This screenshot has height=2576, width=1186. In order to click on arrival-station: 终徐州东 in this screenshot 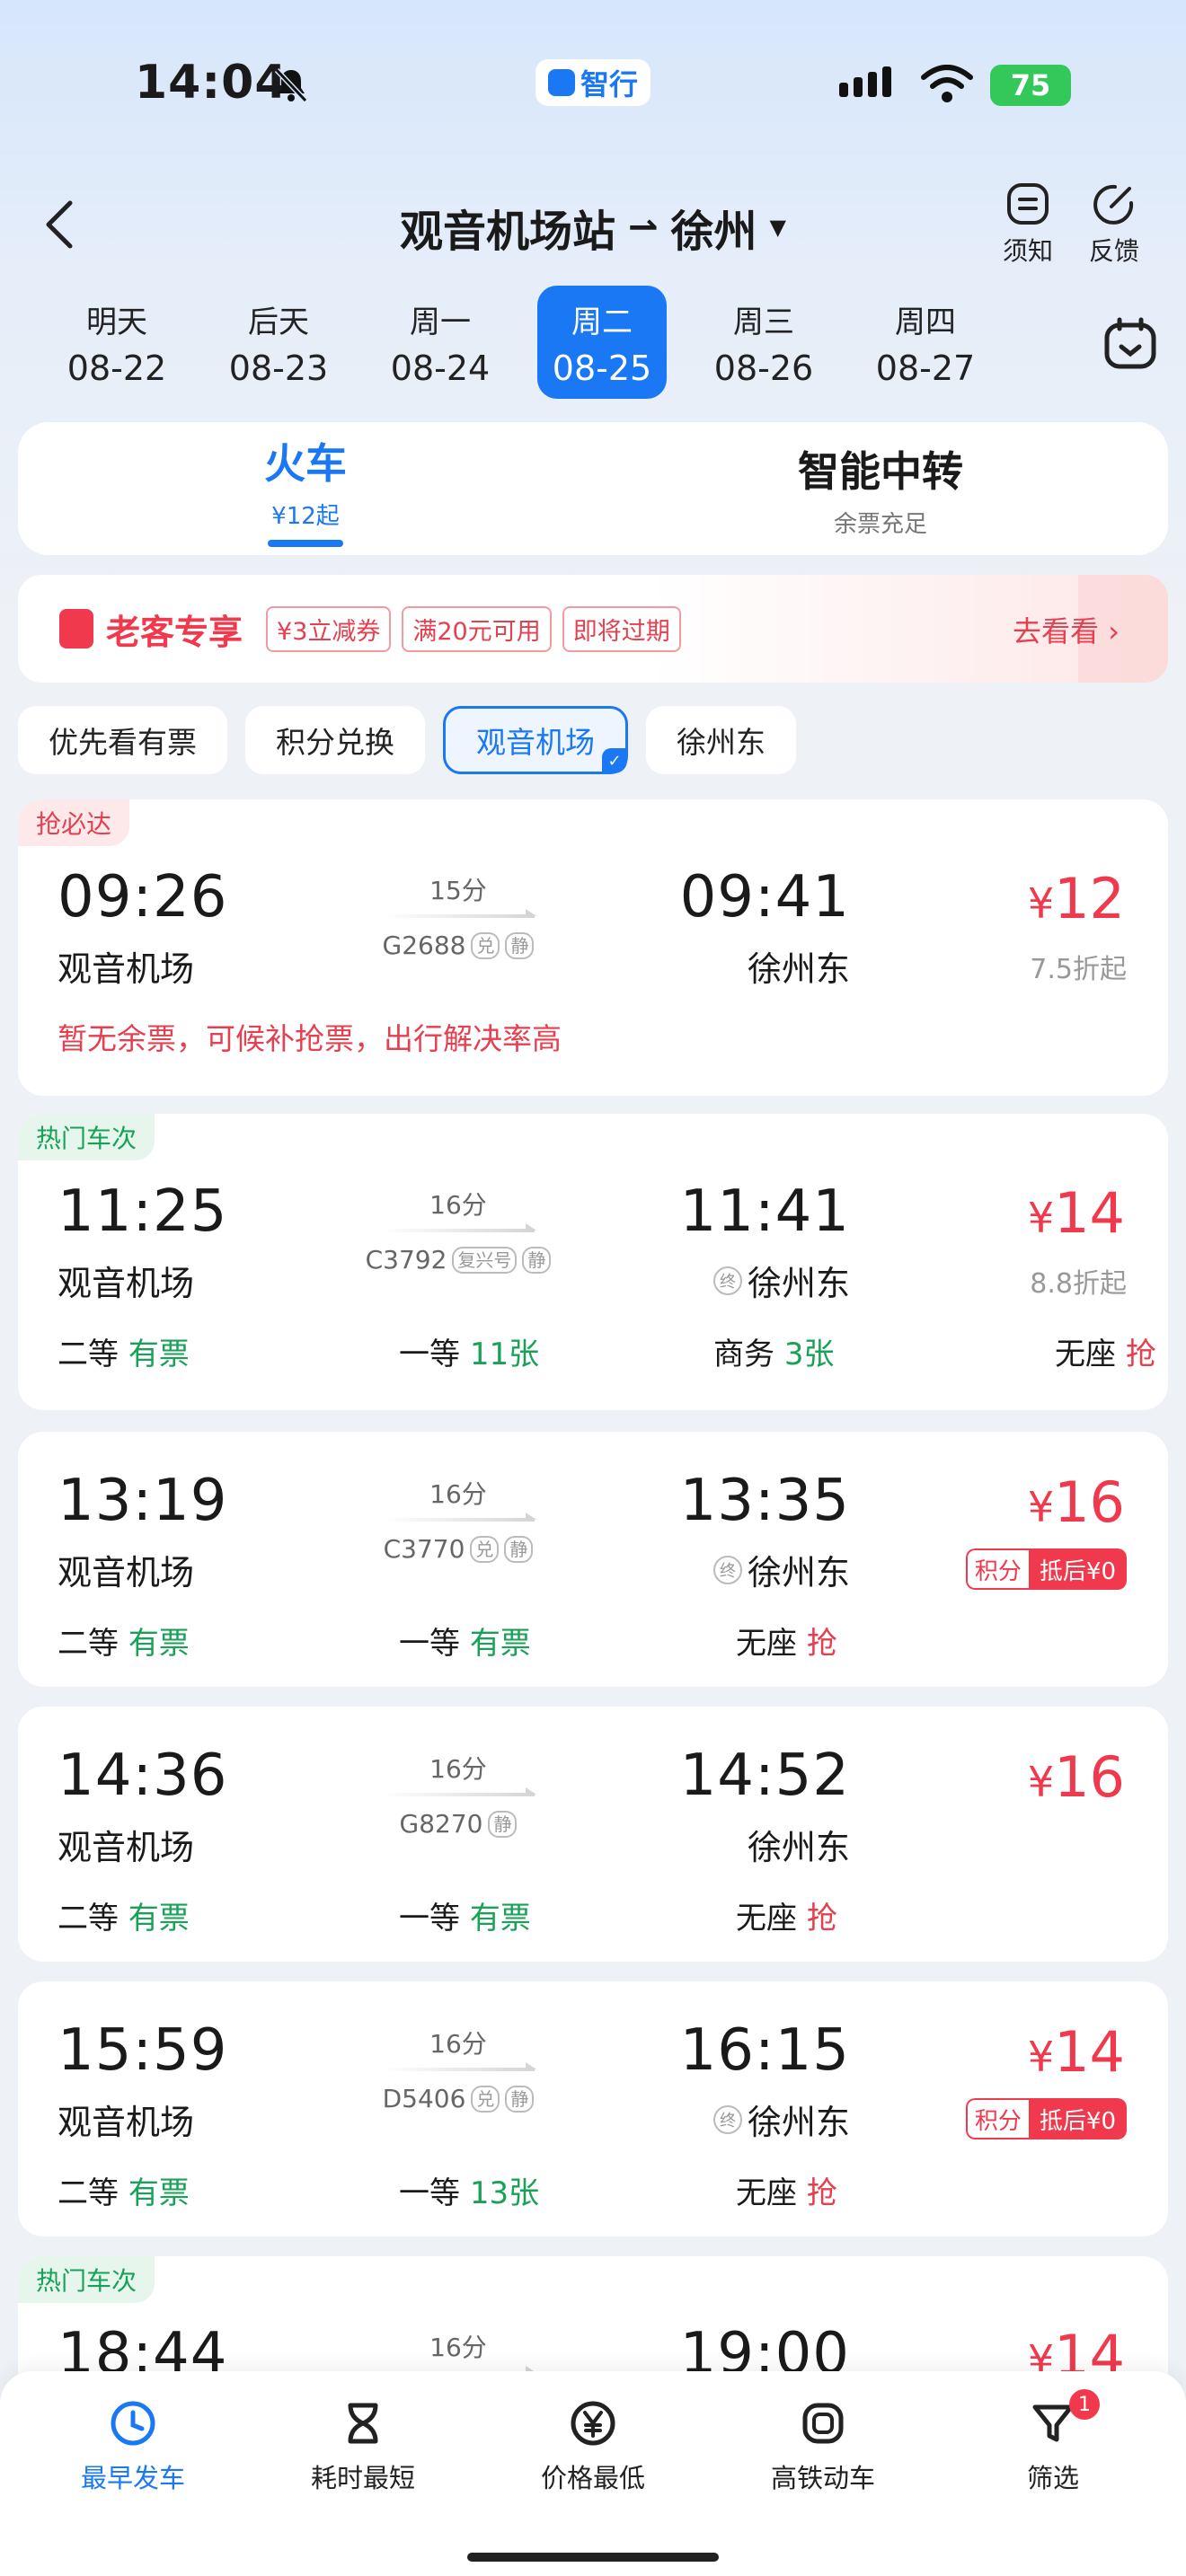, I will do `click(762, 2119)`.